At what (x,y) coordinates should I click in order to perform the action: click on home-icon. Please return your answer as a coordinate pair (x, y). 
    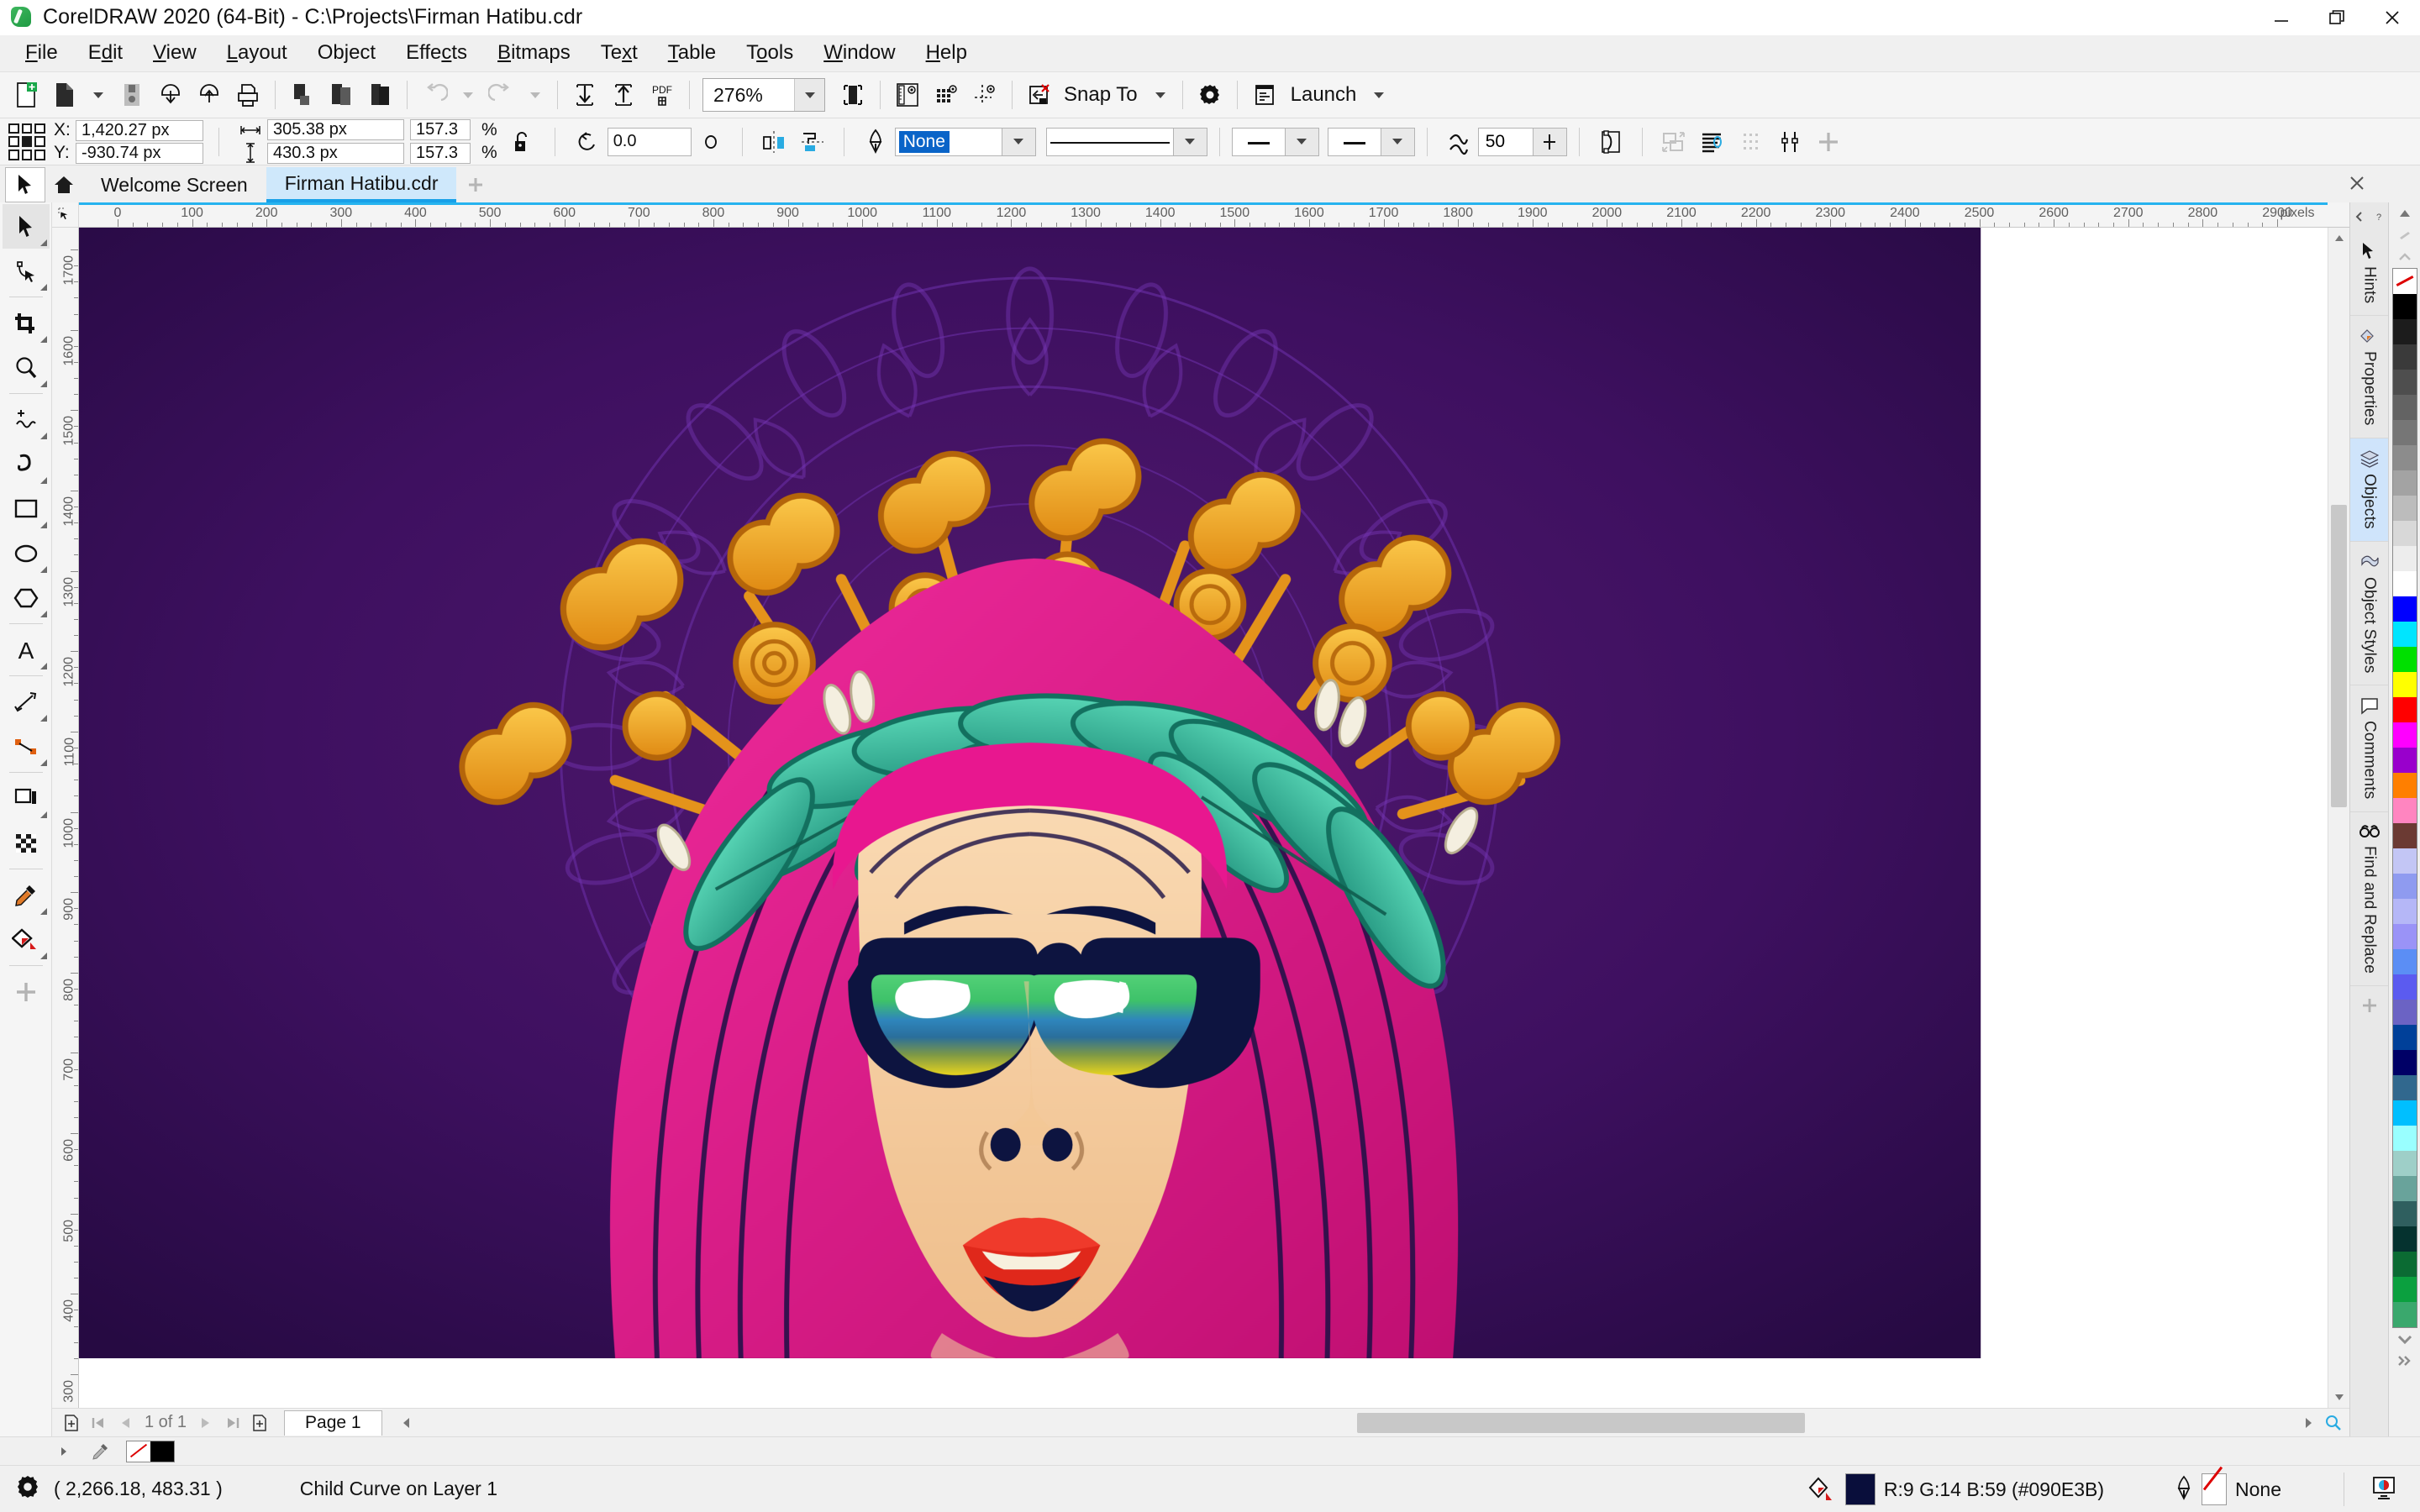
    Looking at the image, I should click on (64, 184).